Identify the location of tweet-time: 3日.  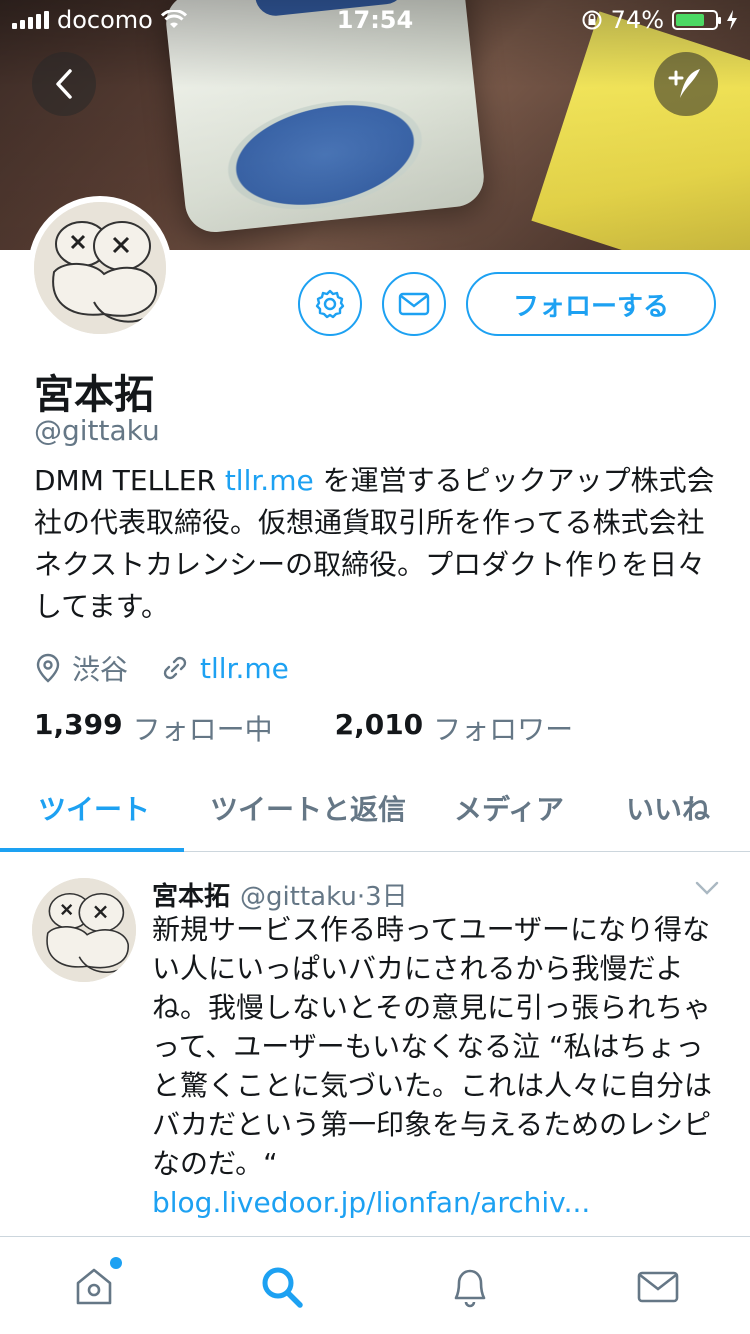
(386, 897).